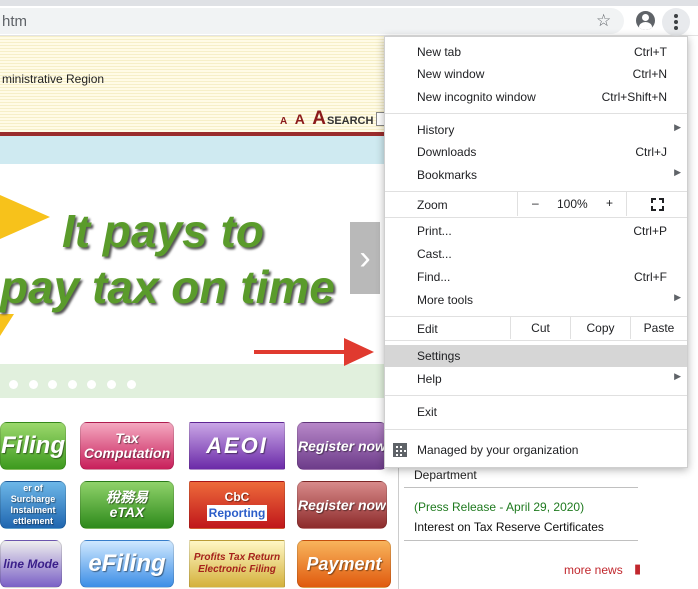 The height and width of the screenshot is (589, 698). Describe the element at coordinates (609, 203) in the screenshot. I see `zoom-in-button: +` at that location.